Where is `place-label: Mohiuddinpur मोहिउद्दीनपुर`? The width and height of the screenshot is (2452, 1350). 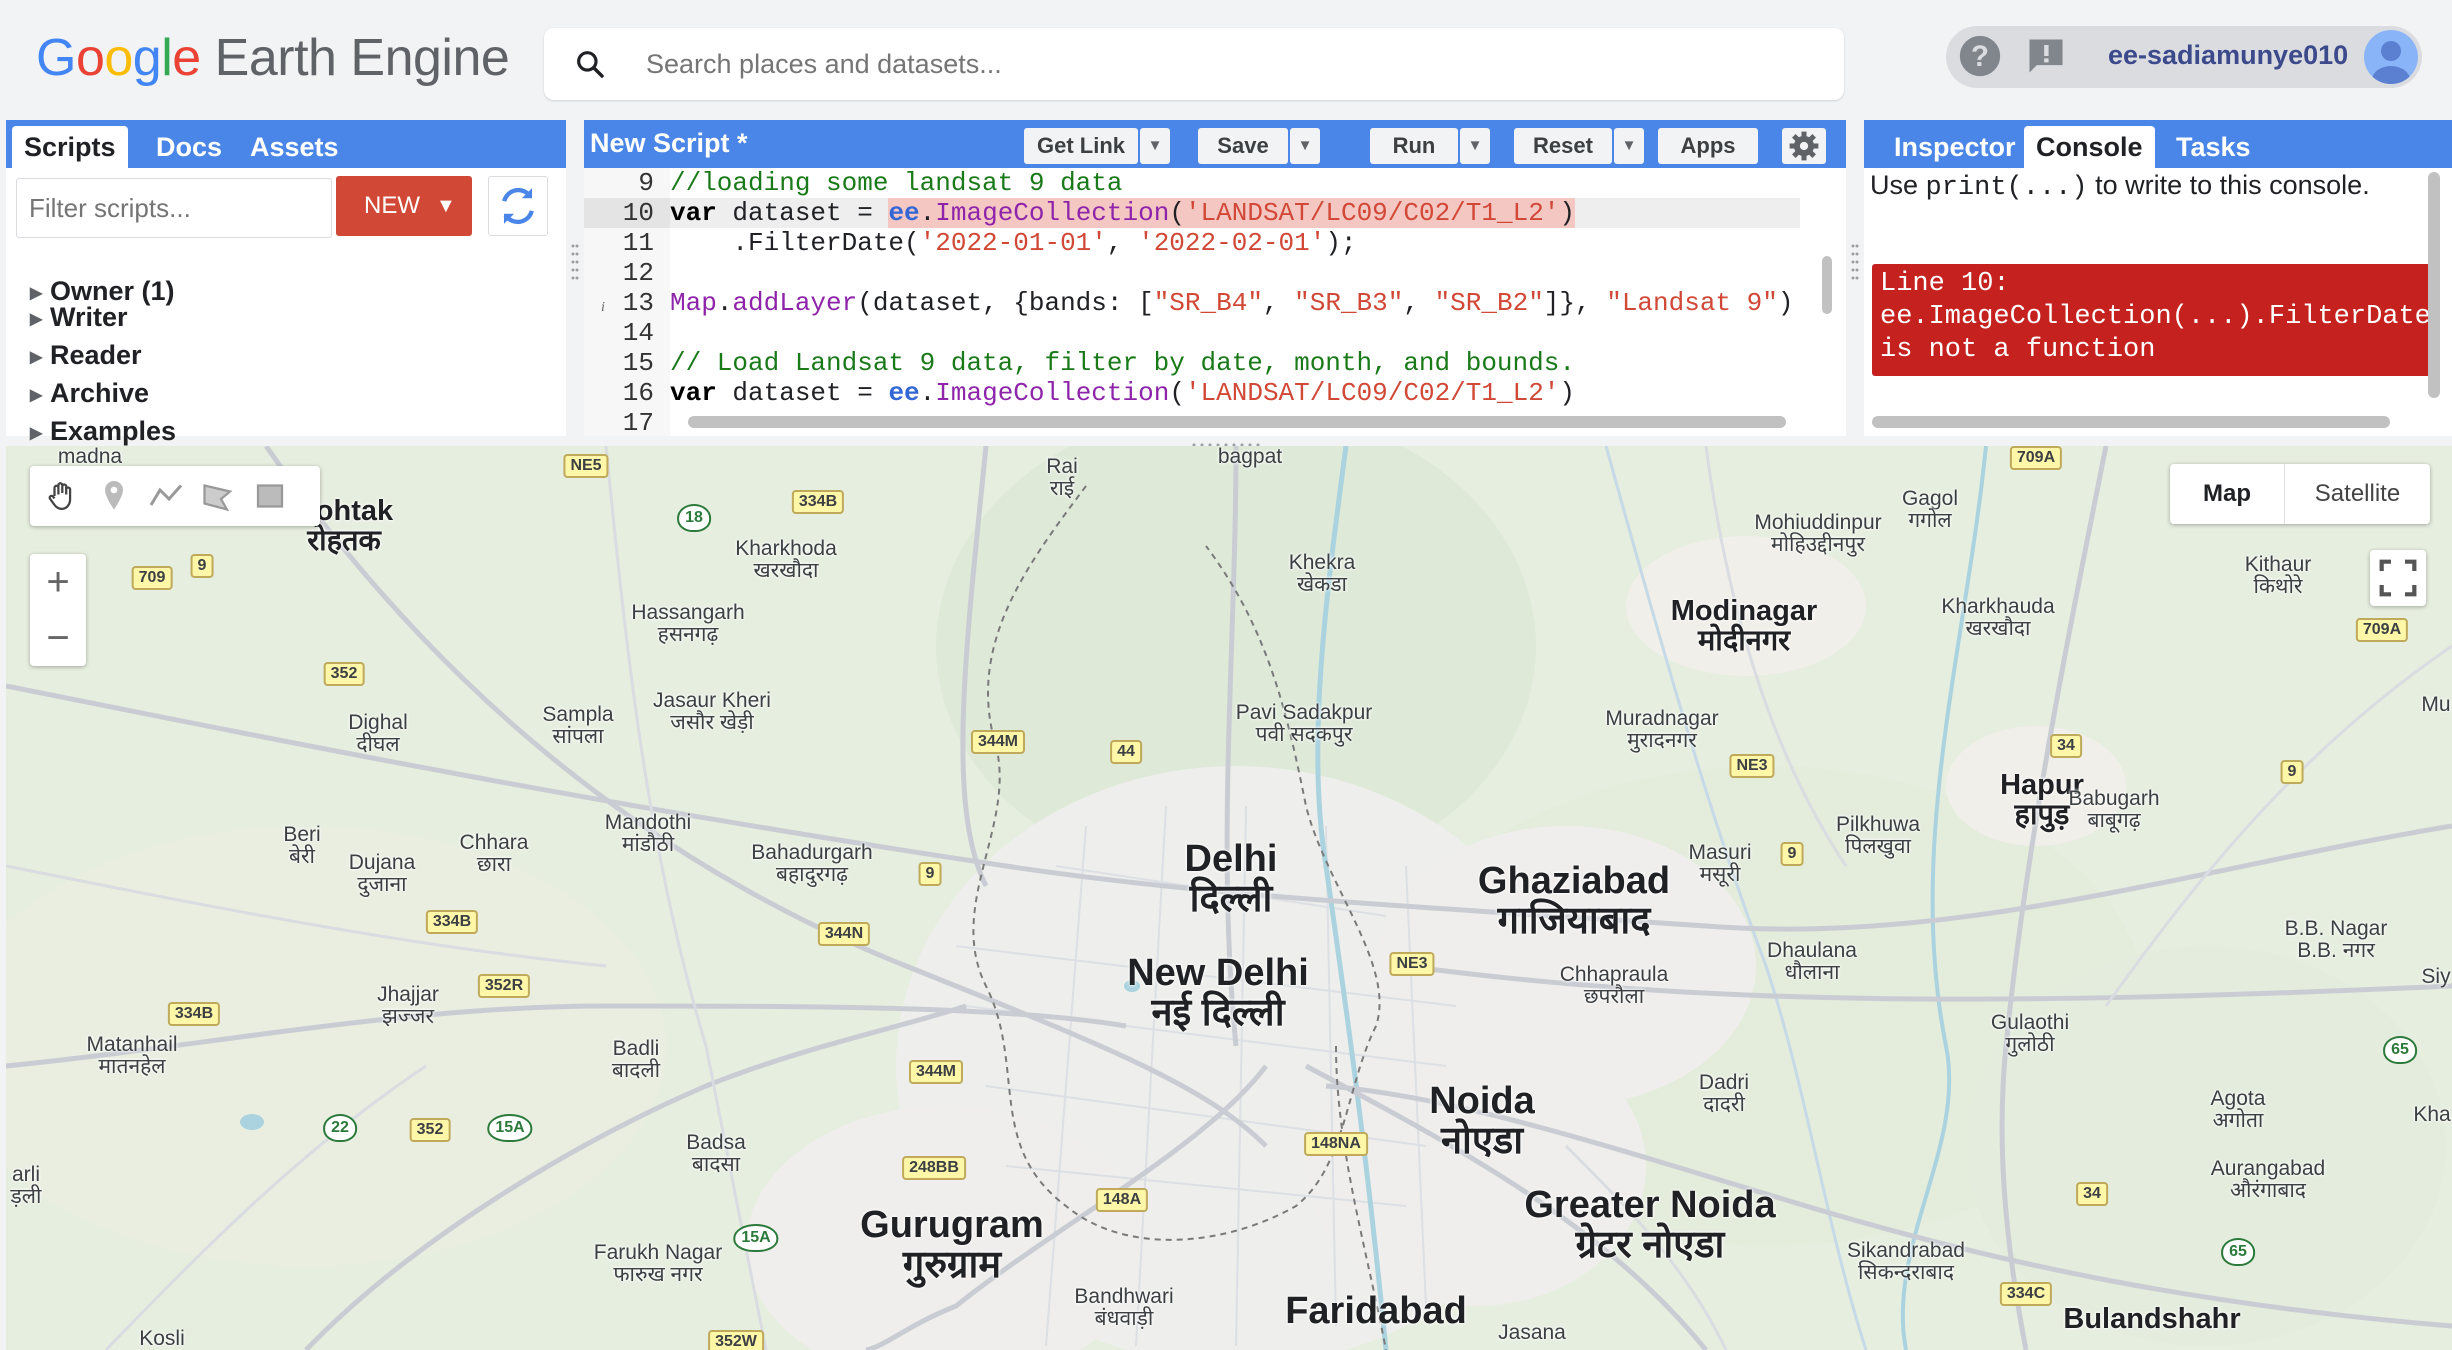
place-label: Mohiuddinpur मोहिउद्दीनपुर is located at coordinates (1818, 534).